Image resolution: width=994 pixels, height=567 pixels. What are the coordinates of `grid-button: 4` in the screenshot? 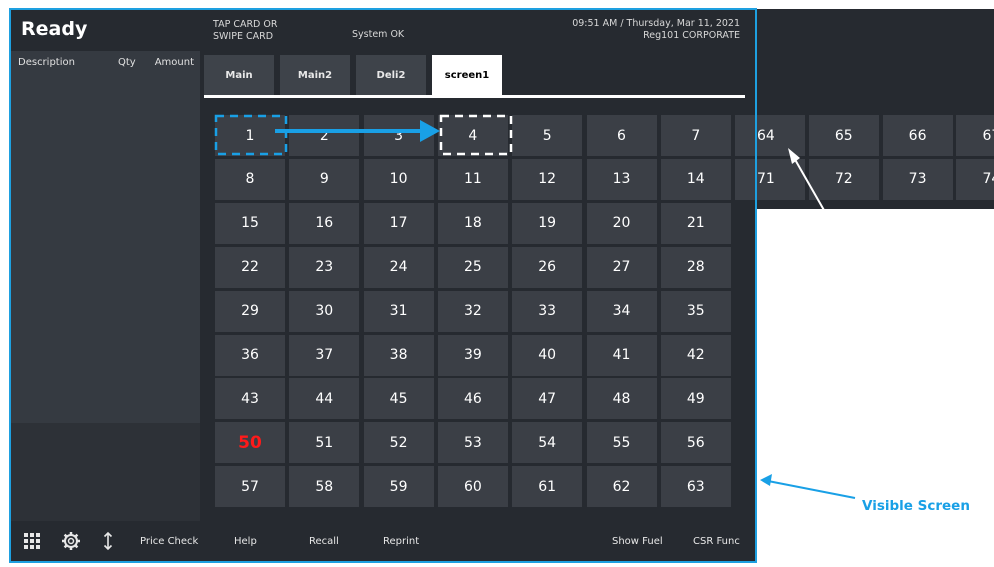 It's located at (472, 135).